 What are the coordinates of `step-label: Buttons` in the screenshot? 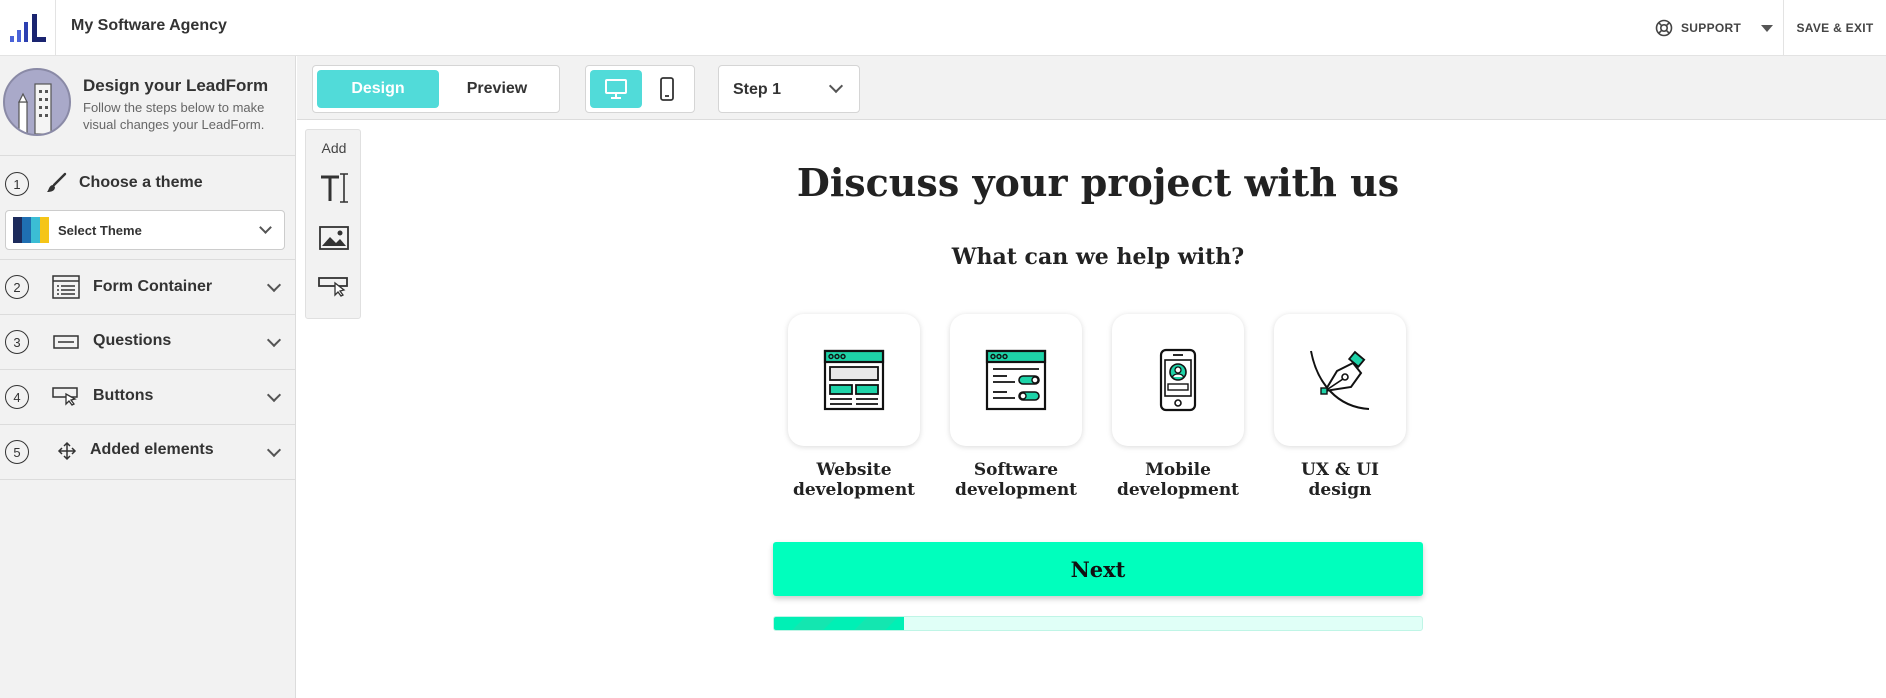 It's located at (123, 395).